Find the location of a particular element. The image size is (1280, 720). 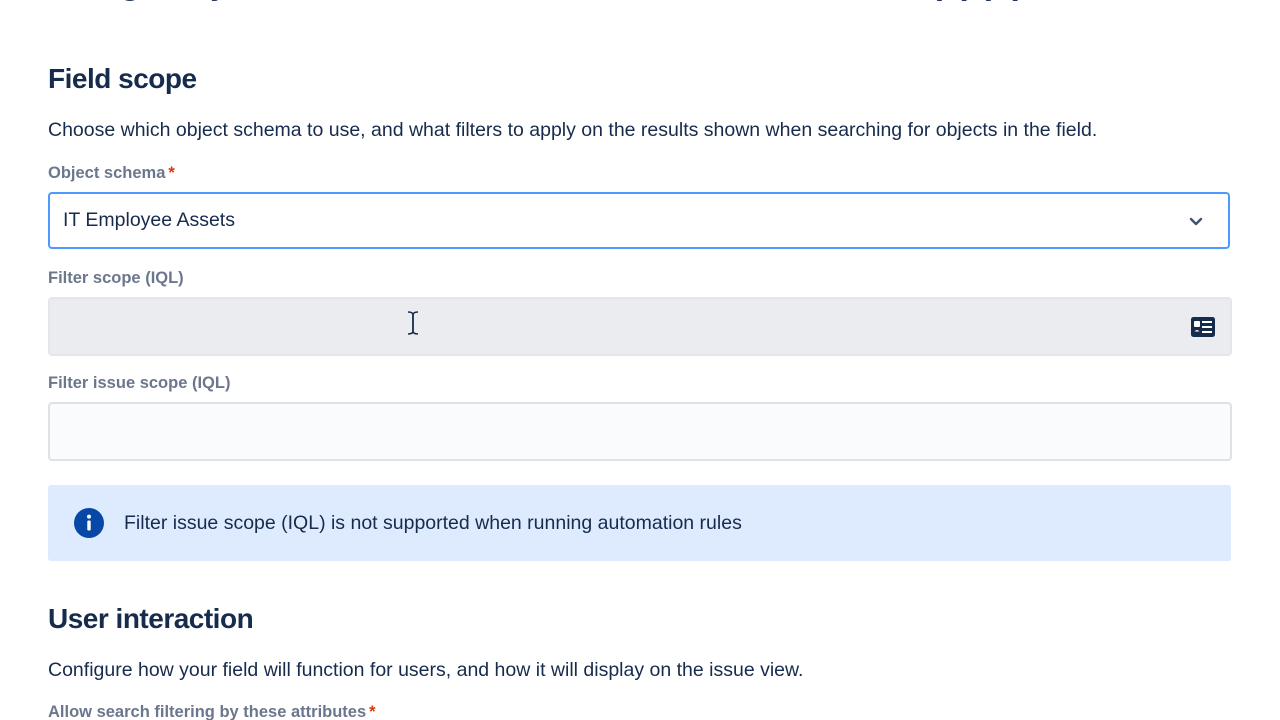

filter-scope-field is located at coordinates (640, 326).